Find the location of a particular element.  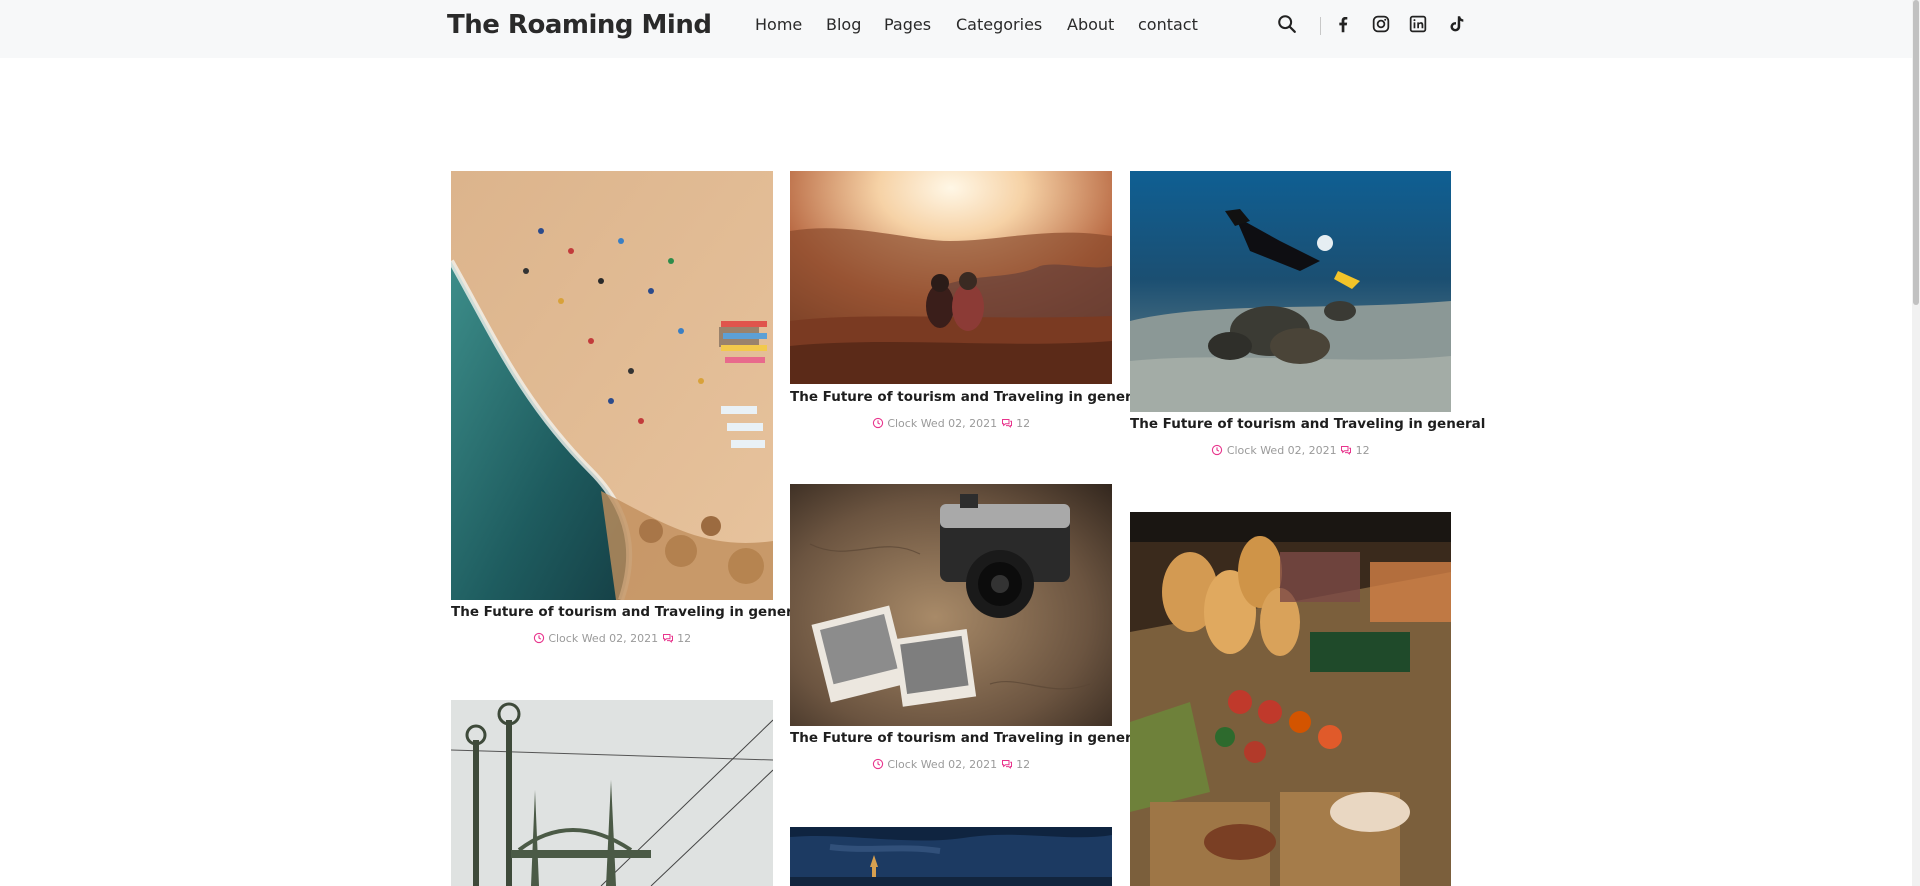

header-divider is located at coordinates (1320, 26).